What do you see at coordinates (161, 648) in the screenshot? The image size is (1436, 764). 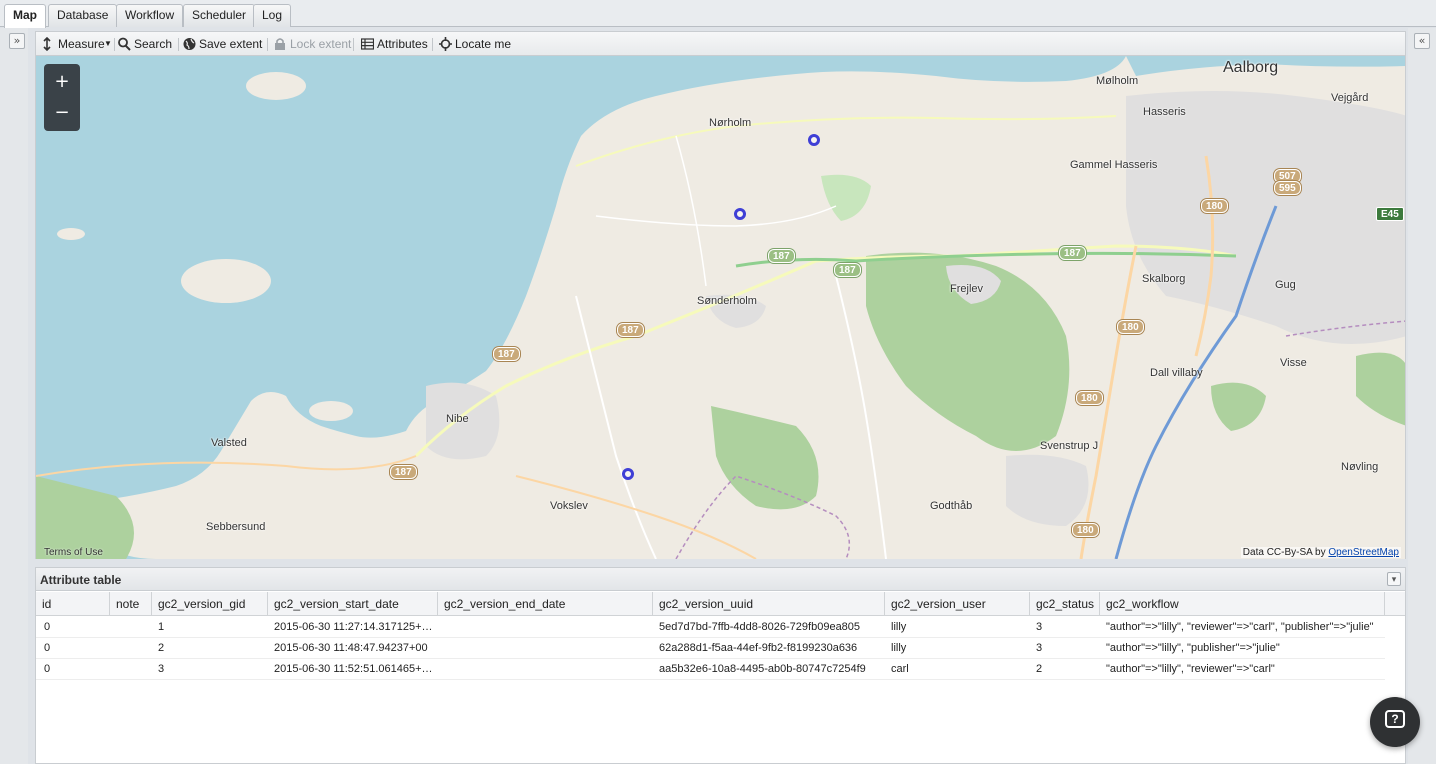 I see `cell-gid: 2` at bounding box center [161, 648].